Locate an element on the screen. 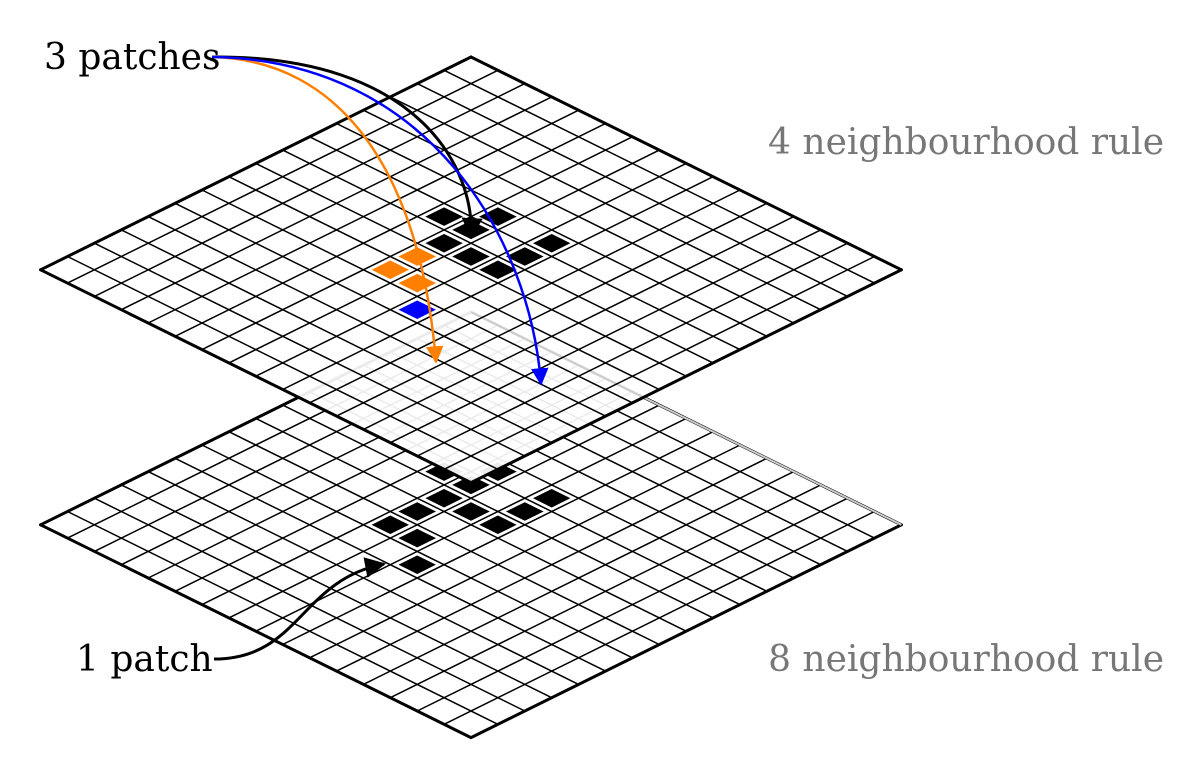 Image resolution: width=1200 pixels, height=776 pixels. eight-neighbourhood-rule-label: 8 neighbourhood rule is located at coordinates (966, 659).